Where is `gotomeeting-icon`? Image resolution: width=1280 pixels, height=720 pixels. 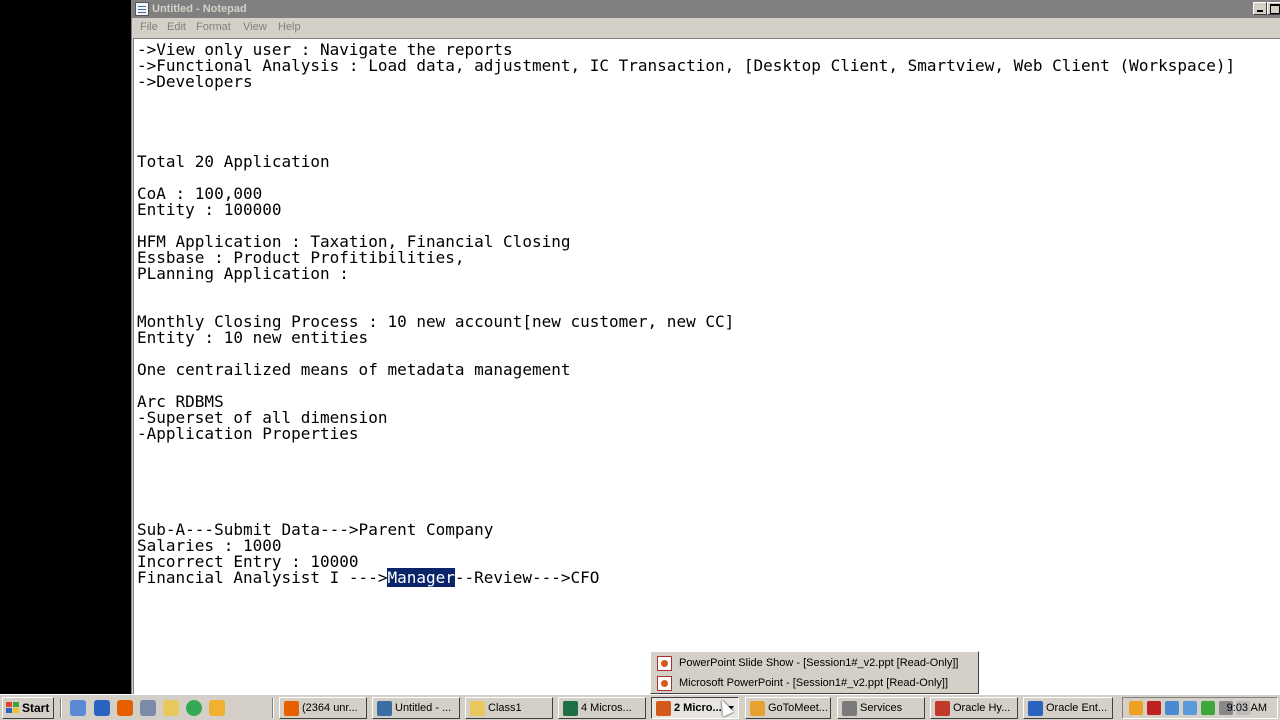 gotomeeting-icon is located at coordinates (757, 708).